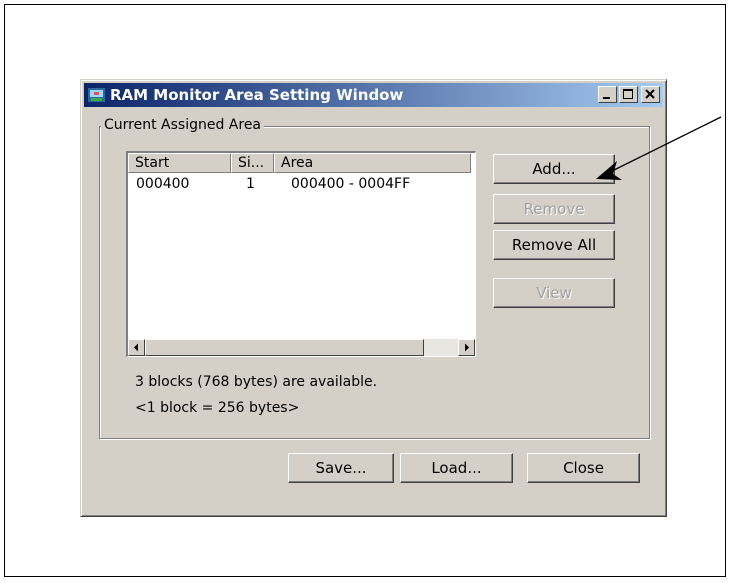 The height and width of the screenshot is (583, 733). I want to click on callout-arrow, so click(659, 148).